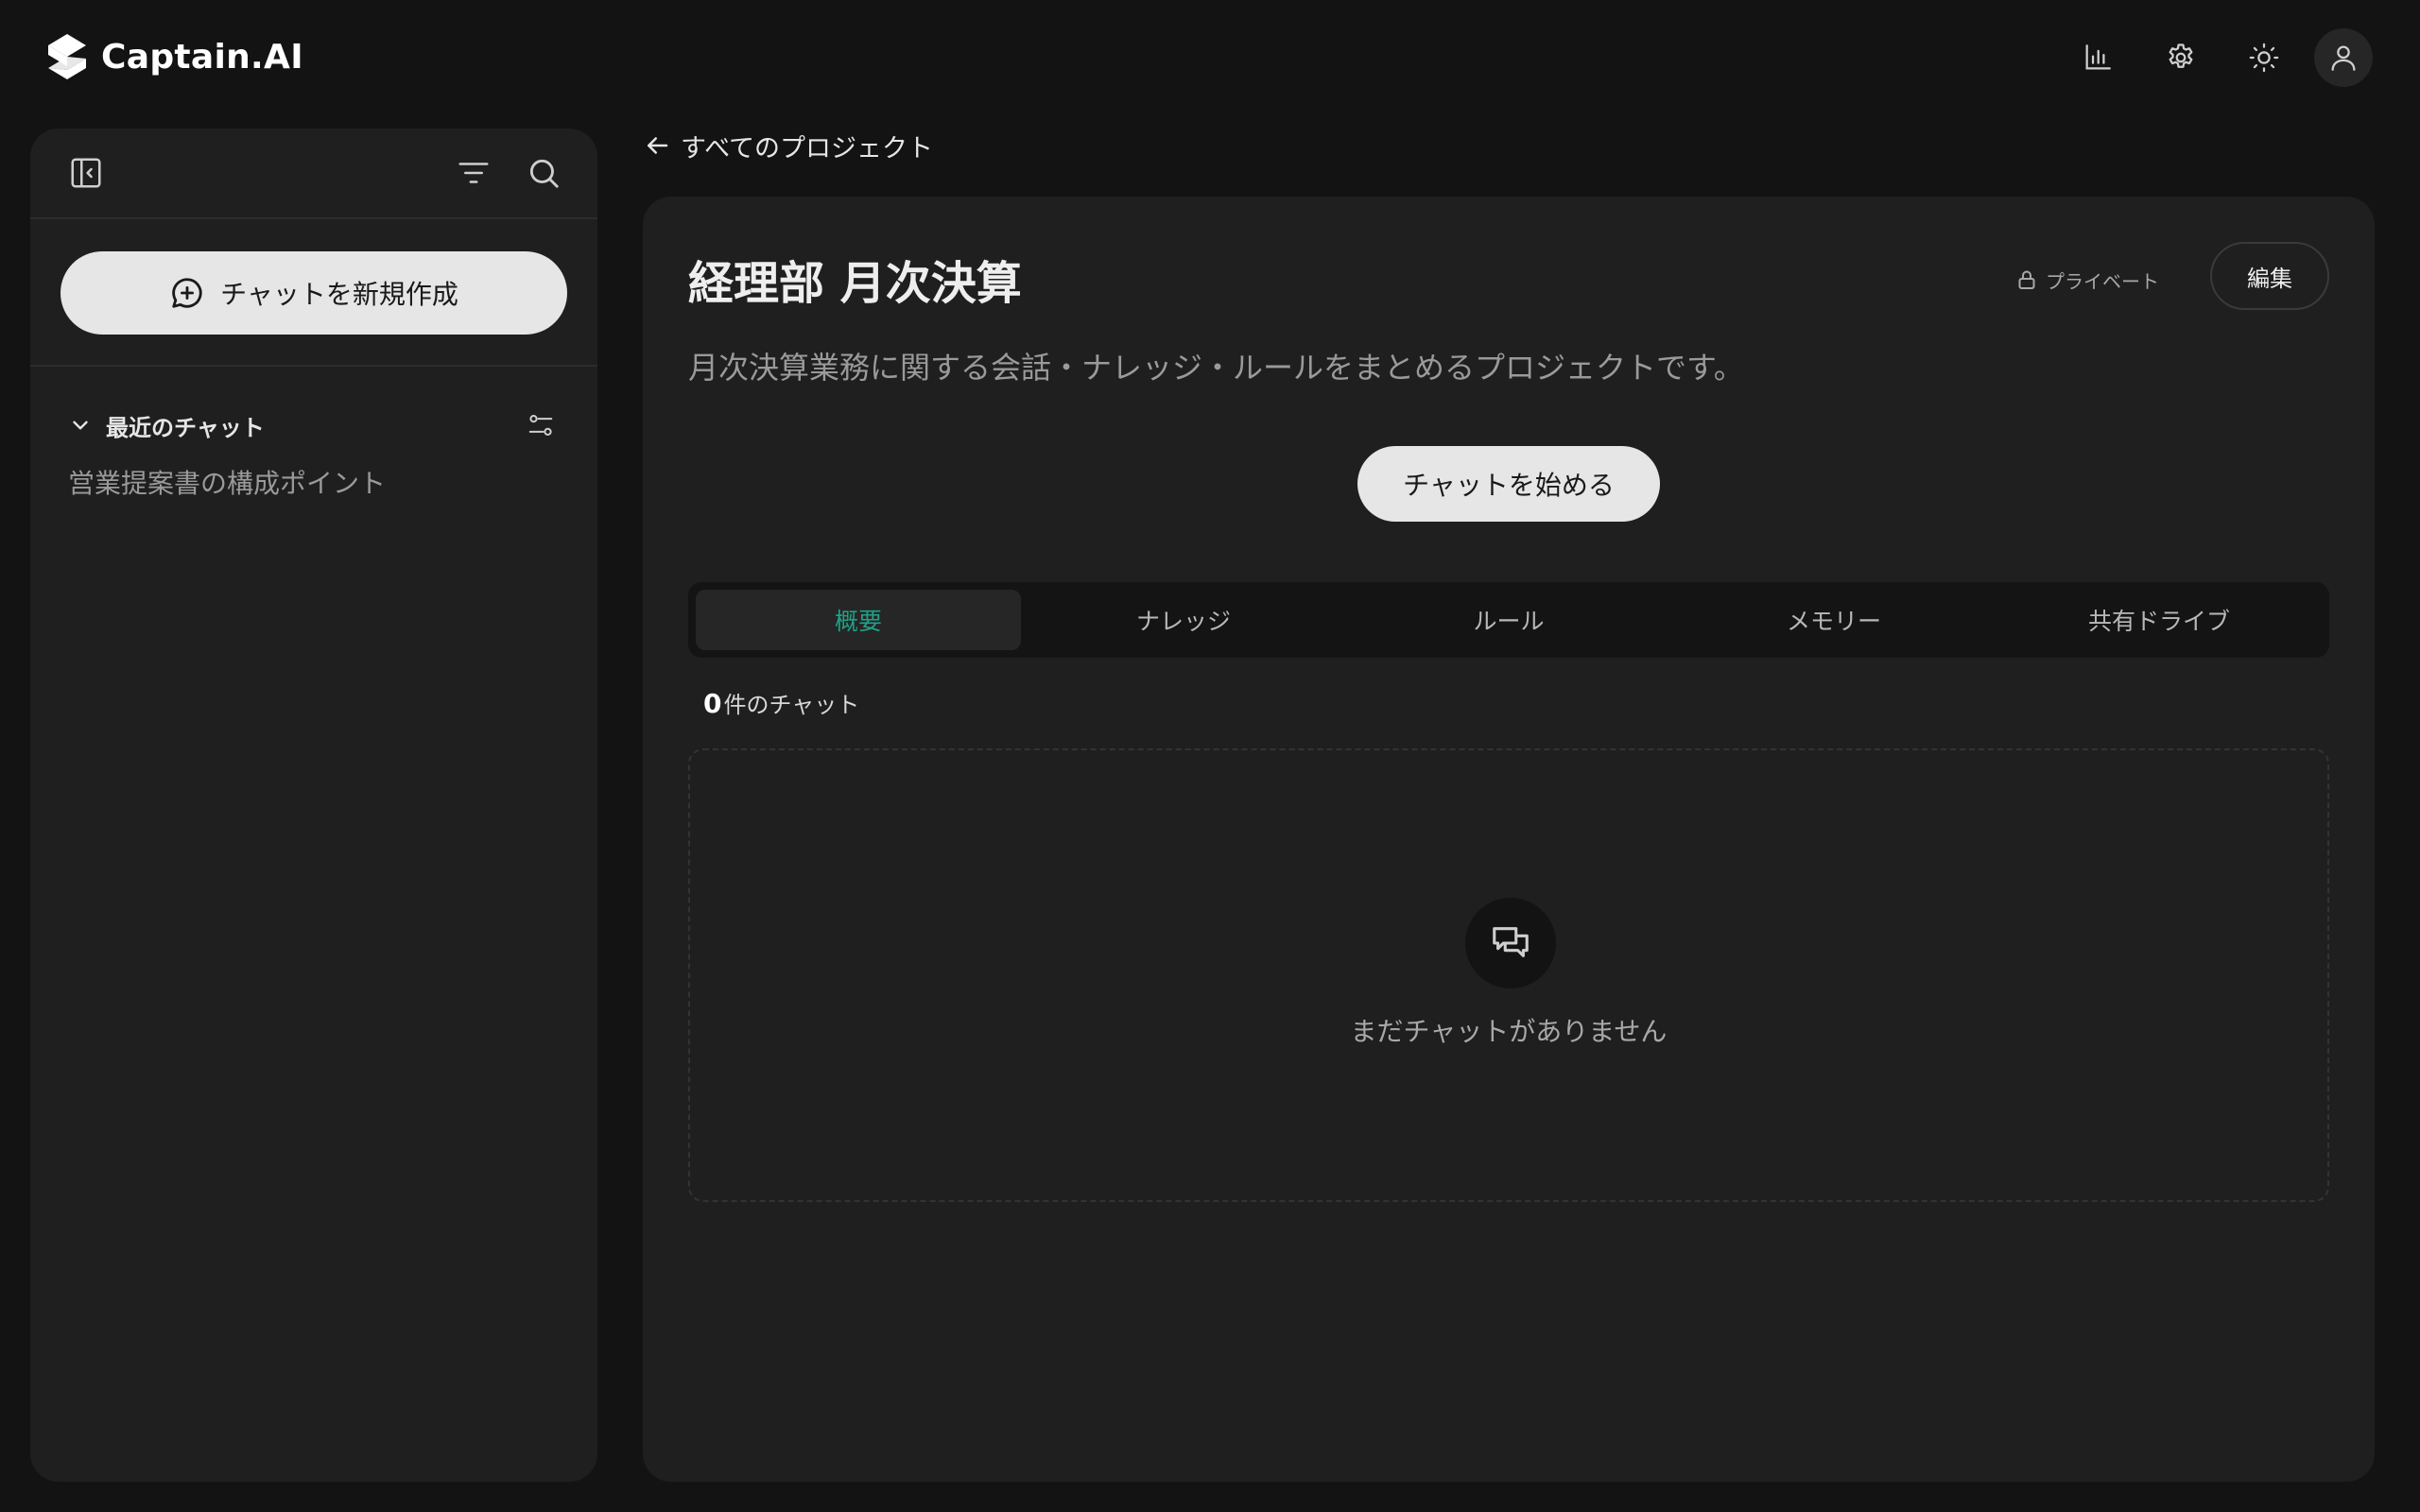  I want to click on visibility-badge: プライベート, so click(2087, 280).